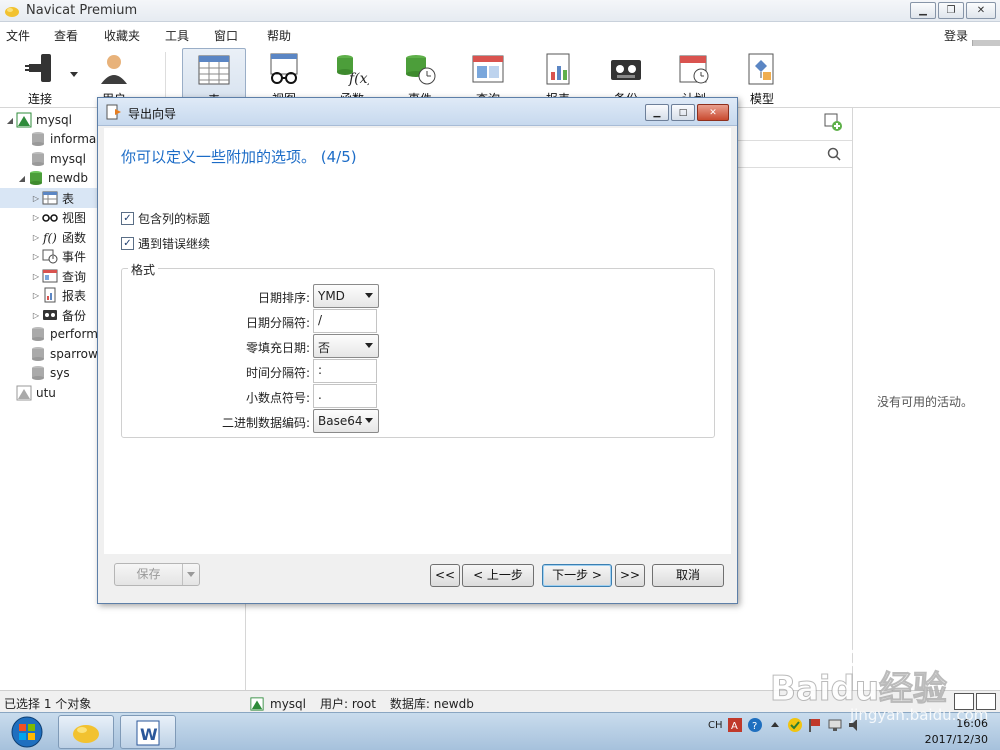  What do you see at coordinates (417, 112) in the screenshot?
I see `dialog-title-bar: 导出向导 ▁ □ ✕` at bounding box center [417, 112].